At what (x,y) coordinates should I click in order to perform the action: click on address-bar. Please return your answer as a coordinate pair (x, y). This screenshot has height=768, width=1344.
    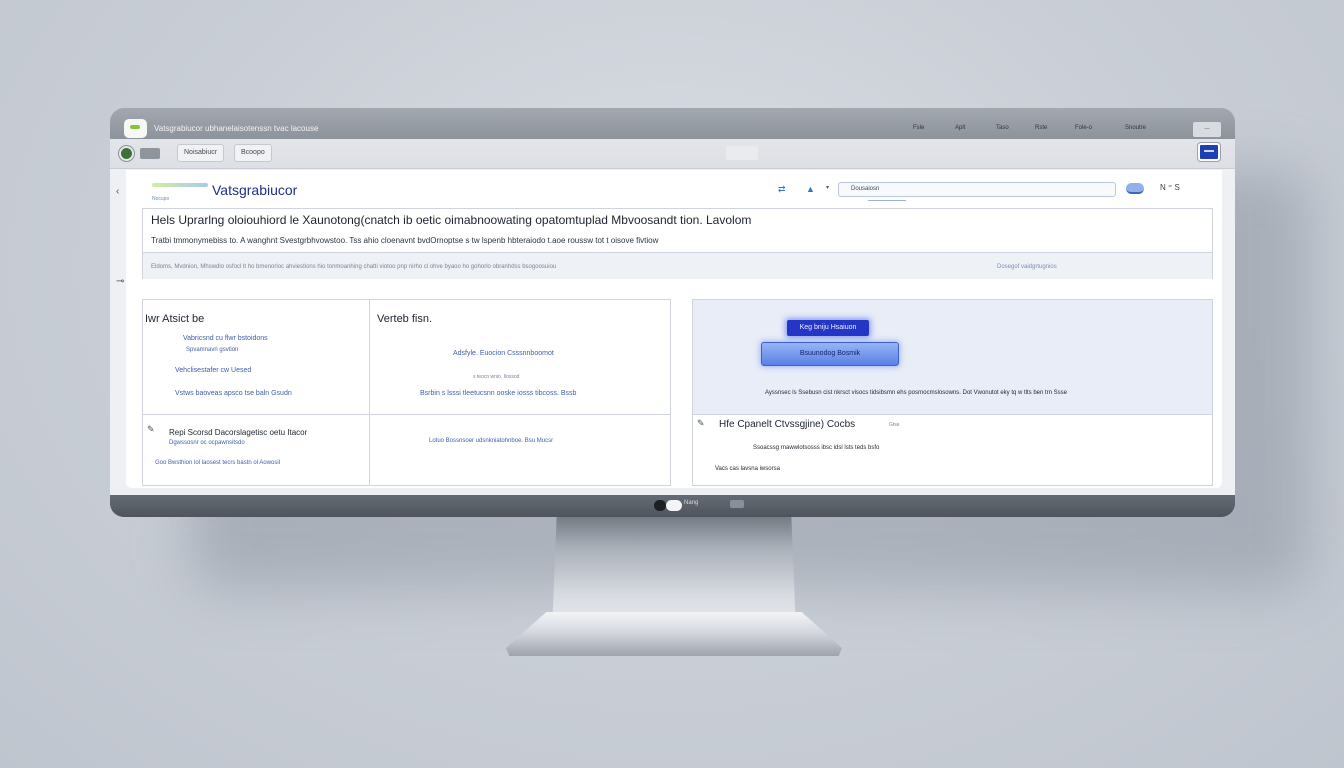
    Looking at the image, I should click on (742, 153).